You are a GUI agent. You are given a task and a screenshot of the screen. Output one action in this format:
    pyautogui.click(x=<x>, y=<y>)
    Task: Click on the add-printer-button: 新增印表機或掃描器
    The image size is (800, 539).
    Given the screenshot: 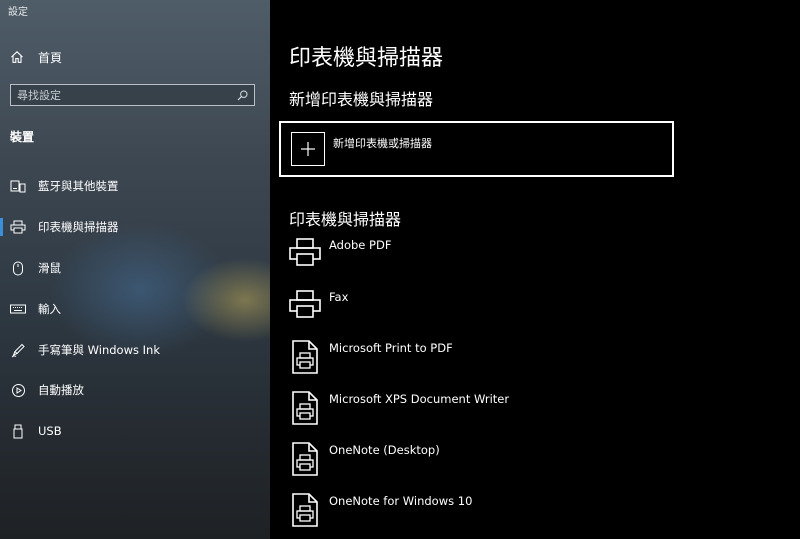 What is the action you would take?
    pyautogui.click(x=476, y=149)
    